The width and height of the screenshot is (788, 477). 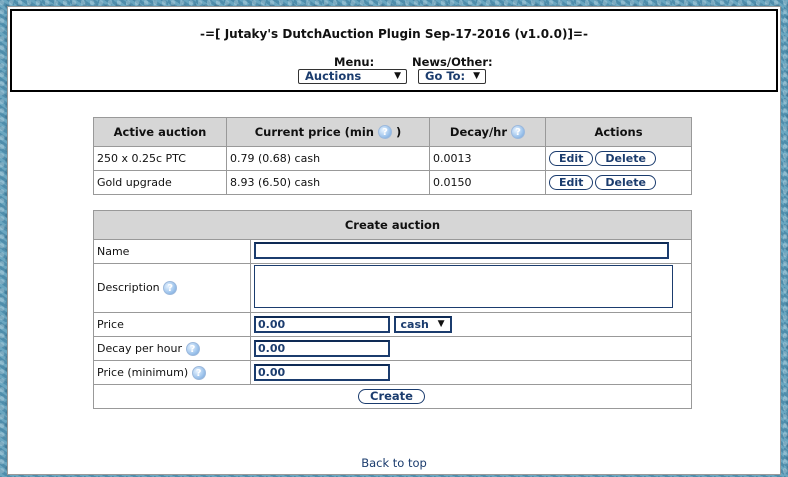 I want to click on min-price-label-cell: Price (minimum) ?, so click(x=172, y=372).